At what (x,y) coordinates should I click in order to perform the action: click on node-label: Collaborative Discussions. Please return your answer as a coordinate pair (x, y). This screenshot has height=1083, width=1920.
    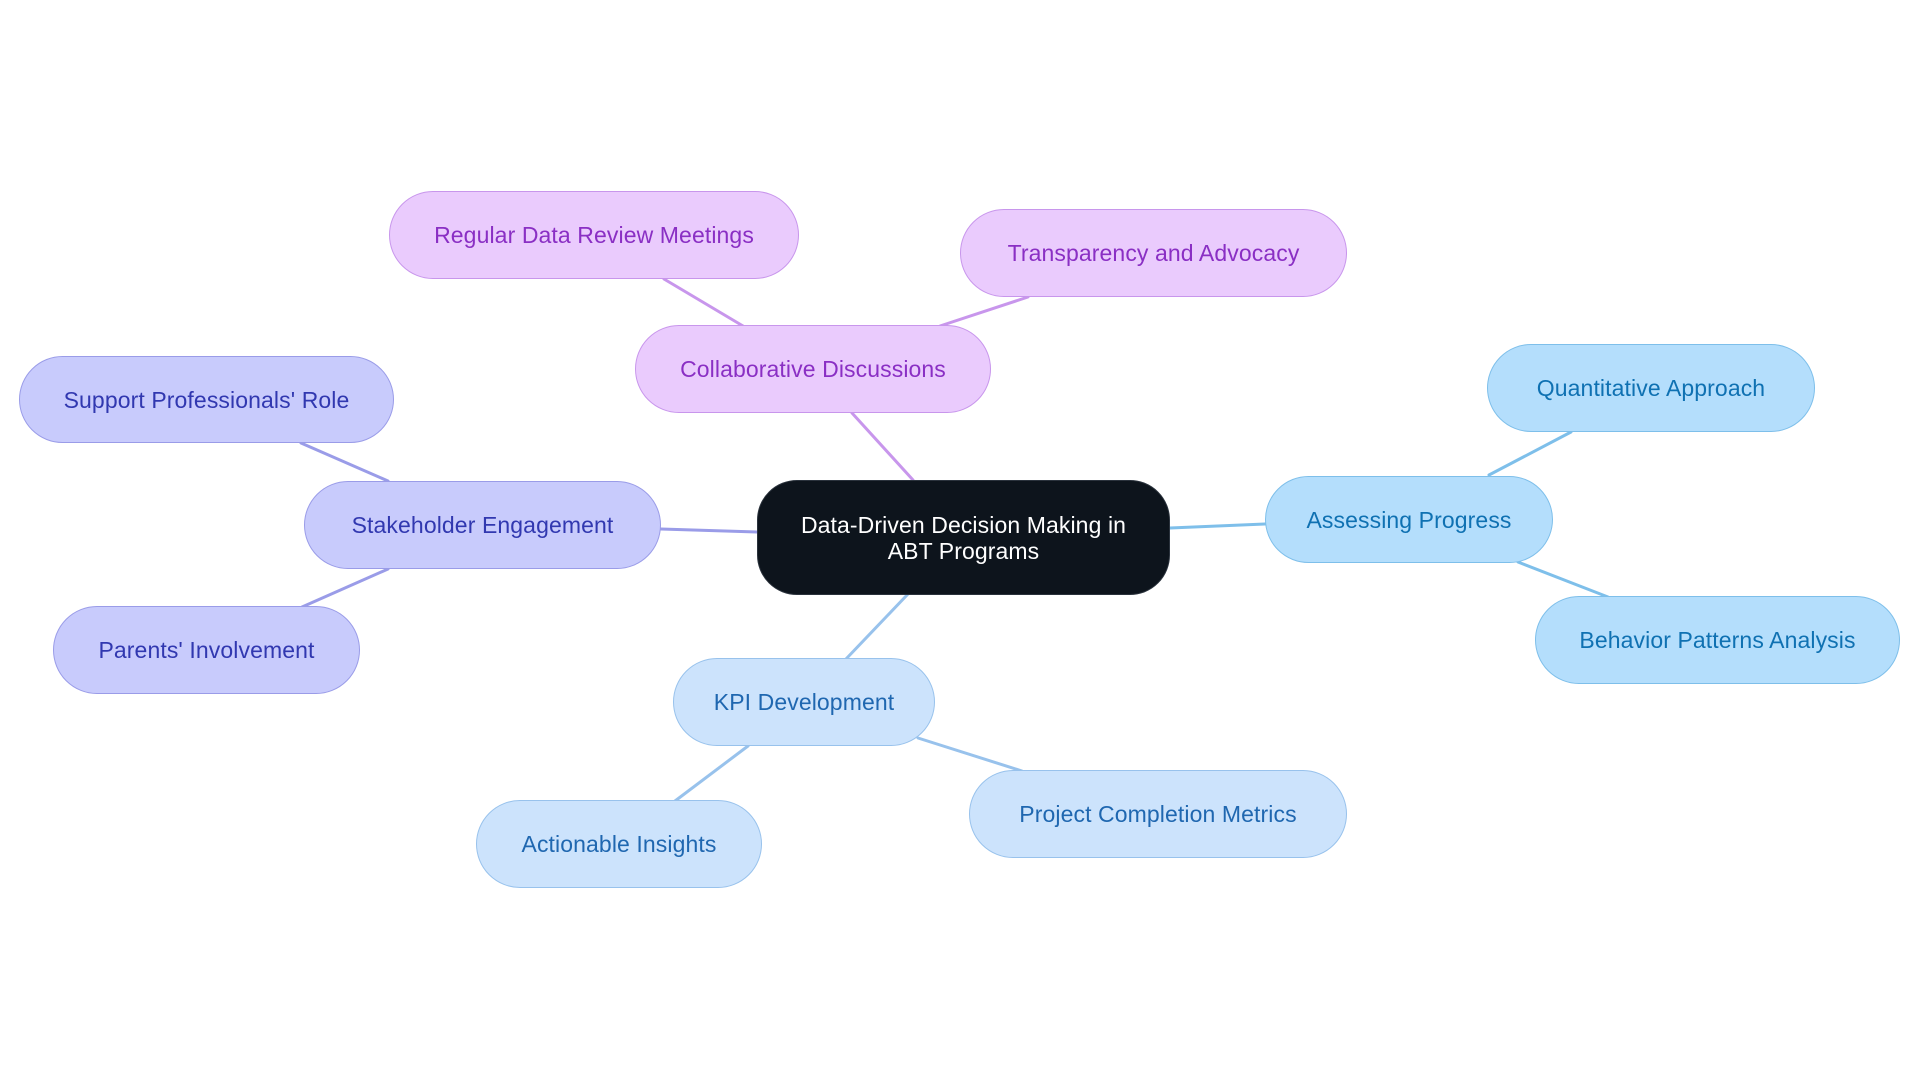
    Looking at the image, I should click on (813, 369).